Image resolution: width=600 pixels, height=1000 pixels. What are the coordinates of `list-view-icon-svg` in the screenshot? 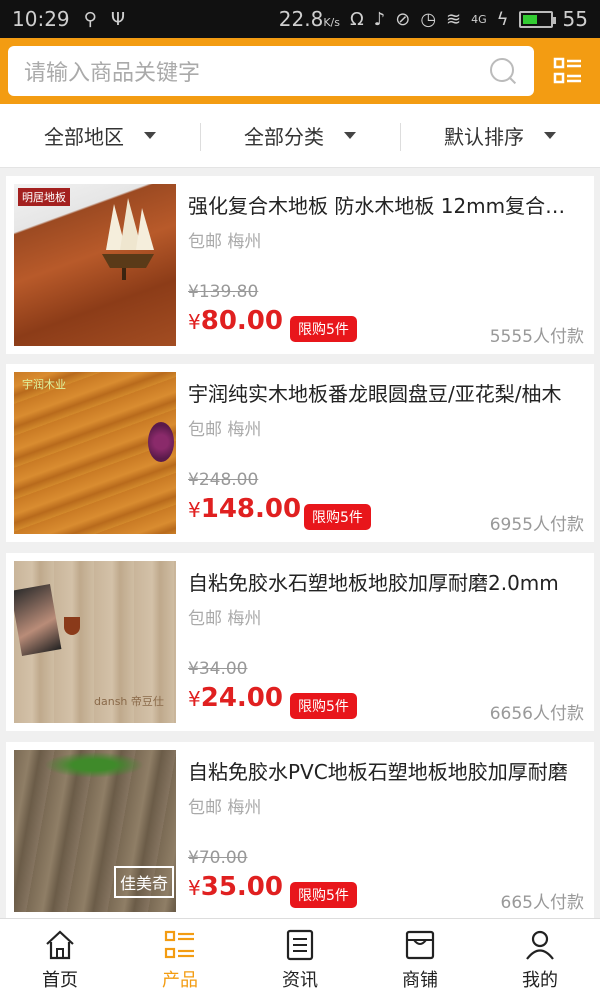 It's located at (567, 70).